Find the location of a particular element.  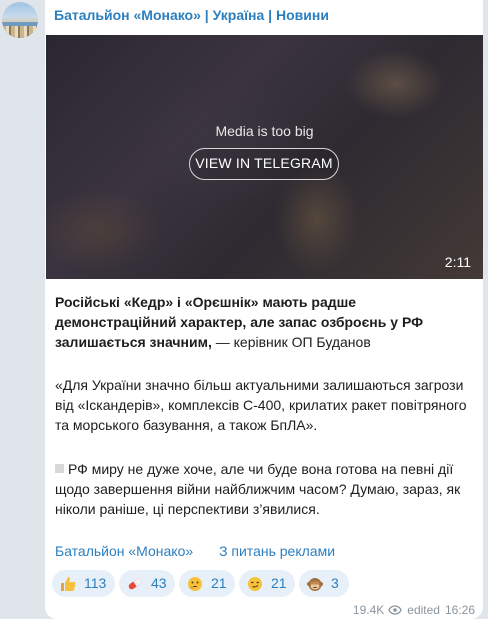

reaction-thinking: 21 is located at coordinates (207, 583).